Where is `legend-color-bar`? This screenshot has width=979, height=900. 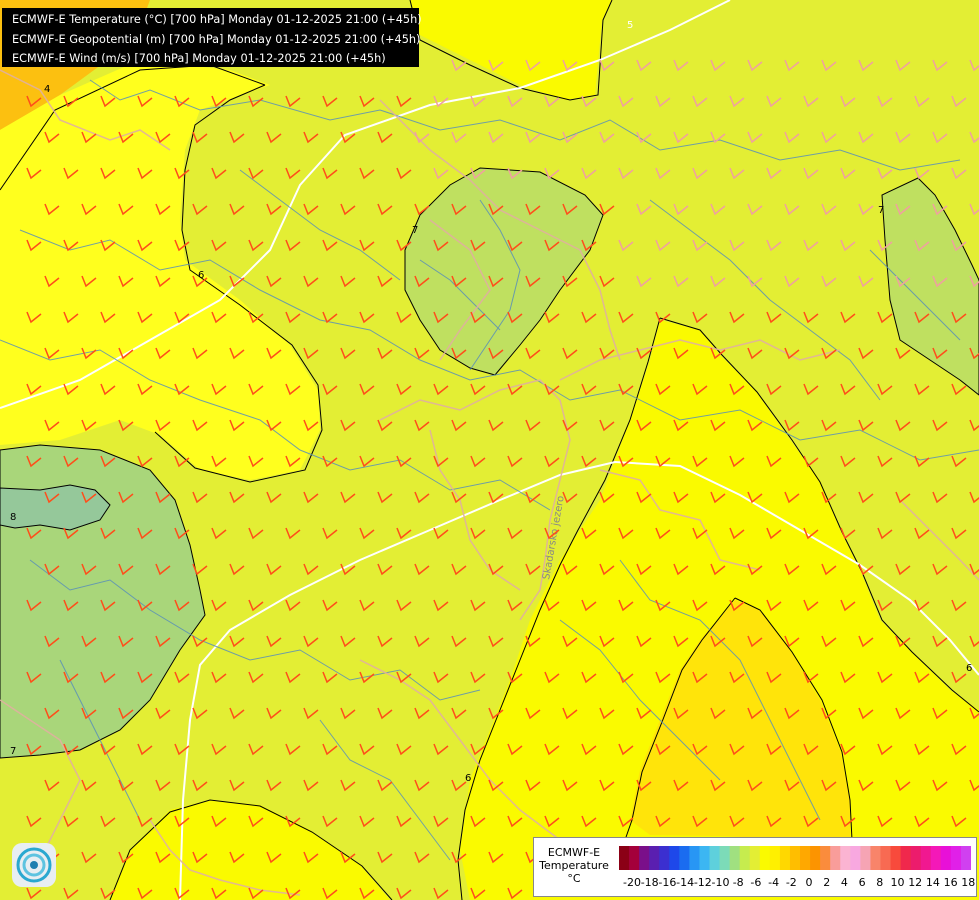 legend-color-bar is located at coordinates (795, 858).